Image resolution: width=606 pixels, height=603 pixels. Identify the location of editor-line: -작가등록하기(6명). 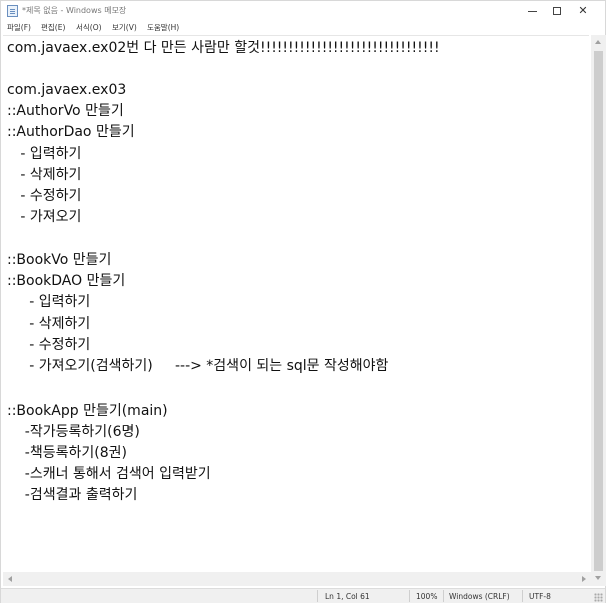
(73, 432).